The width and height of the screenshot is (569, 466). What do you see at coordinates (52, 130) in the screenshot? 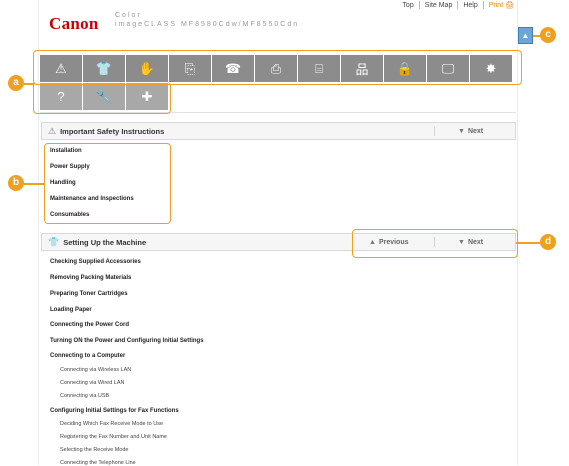
I see `warning-icon: ⚠` at bounding box center [52, 130].